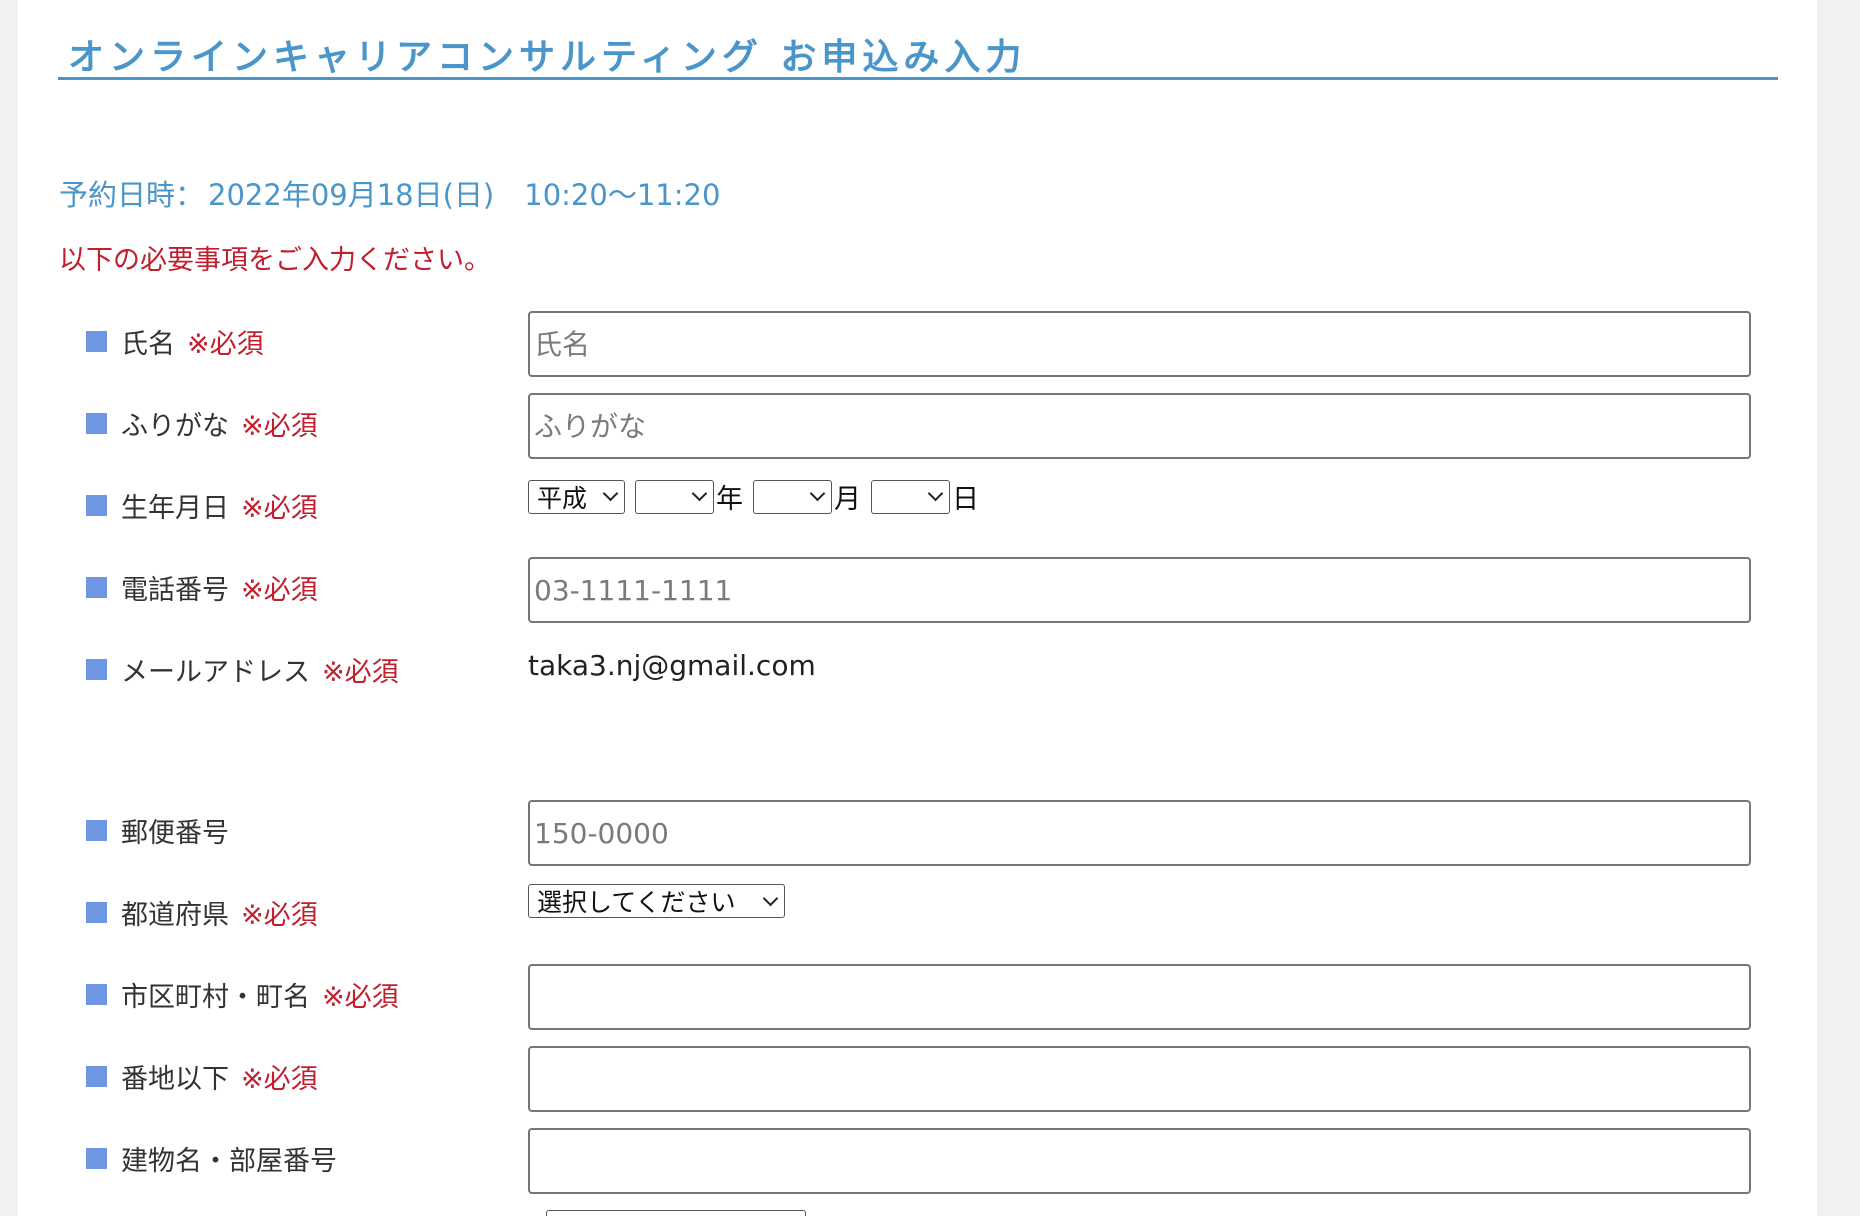 This screenshot has width=1860, height=1216. Describe the element at coordinates (175, 590) in the screenshot. I see `label-text: 電話番号` at that location.